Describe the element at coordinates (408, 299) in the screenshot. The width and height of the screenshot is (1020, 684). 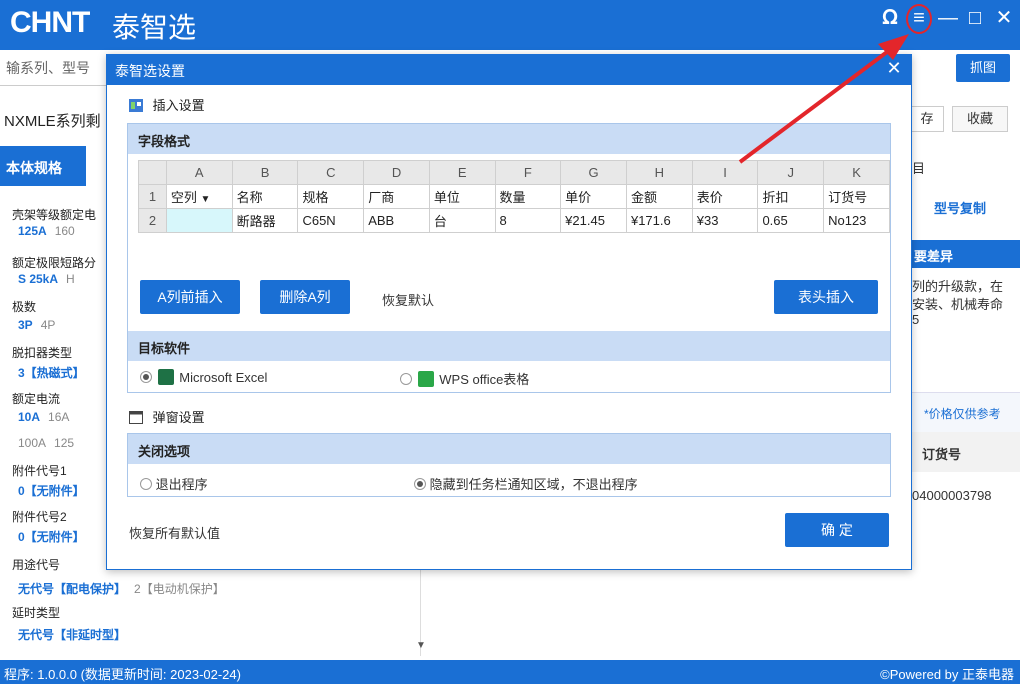
I see `restore-default-link: 恢复默认` at that location.